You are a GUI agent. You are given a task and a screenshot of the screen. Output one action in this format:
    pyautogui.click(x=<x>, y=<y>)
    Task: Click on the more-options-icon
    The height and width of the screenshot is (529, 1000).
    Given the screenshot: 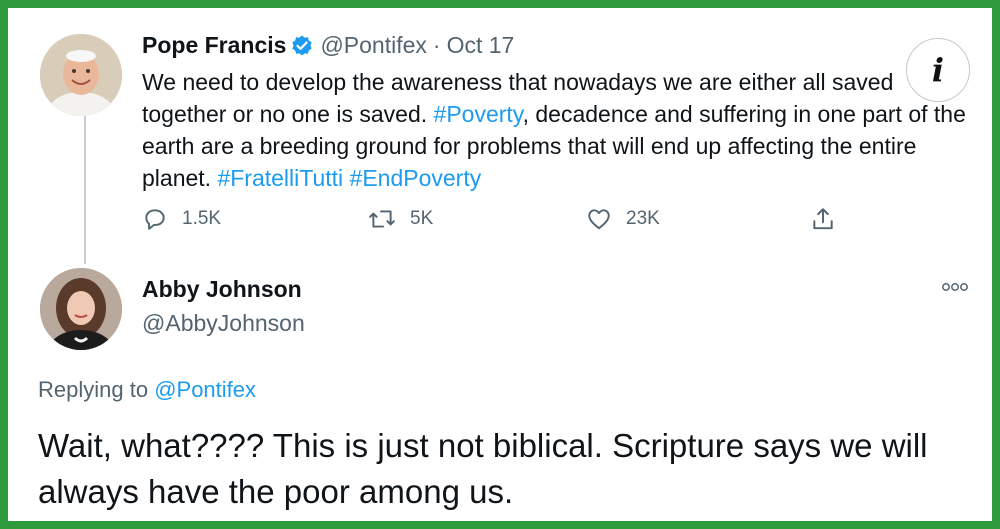 What is the action you would take?
    pyautogui.click(x=955, y=287)
    